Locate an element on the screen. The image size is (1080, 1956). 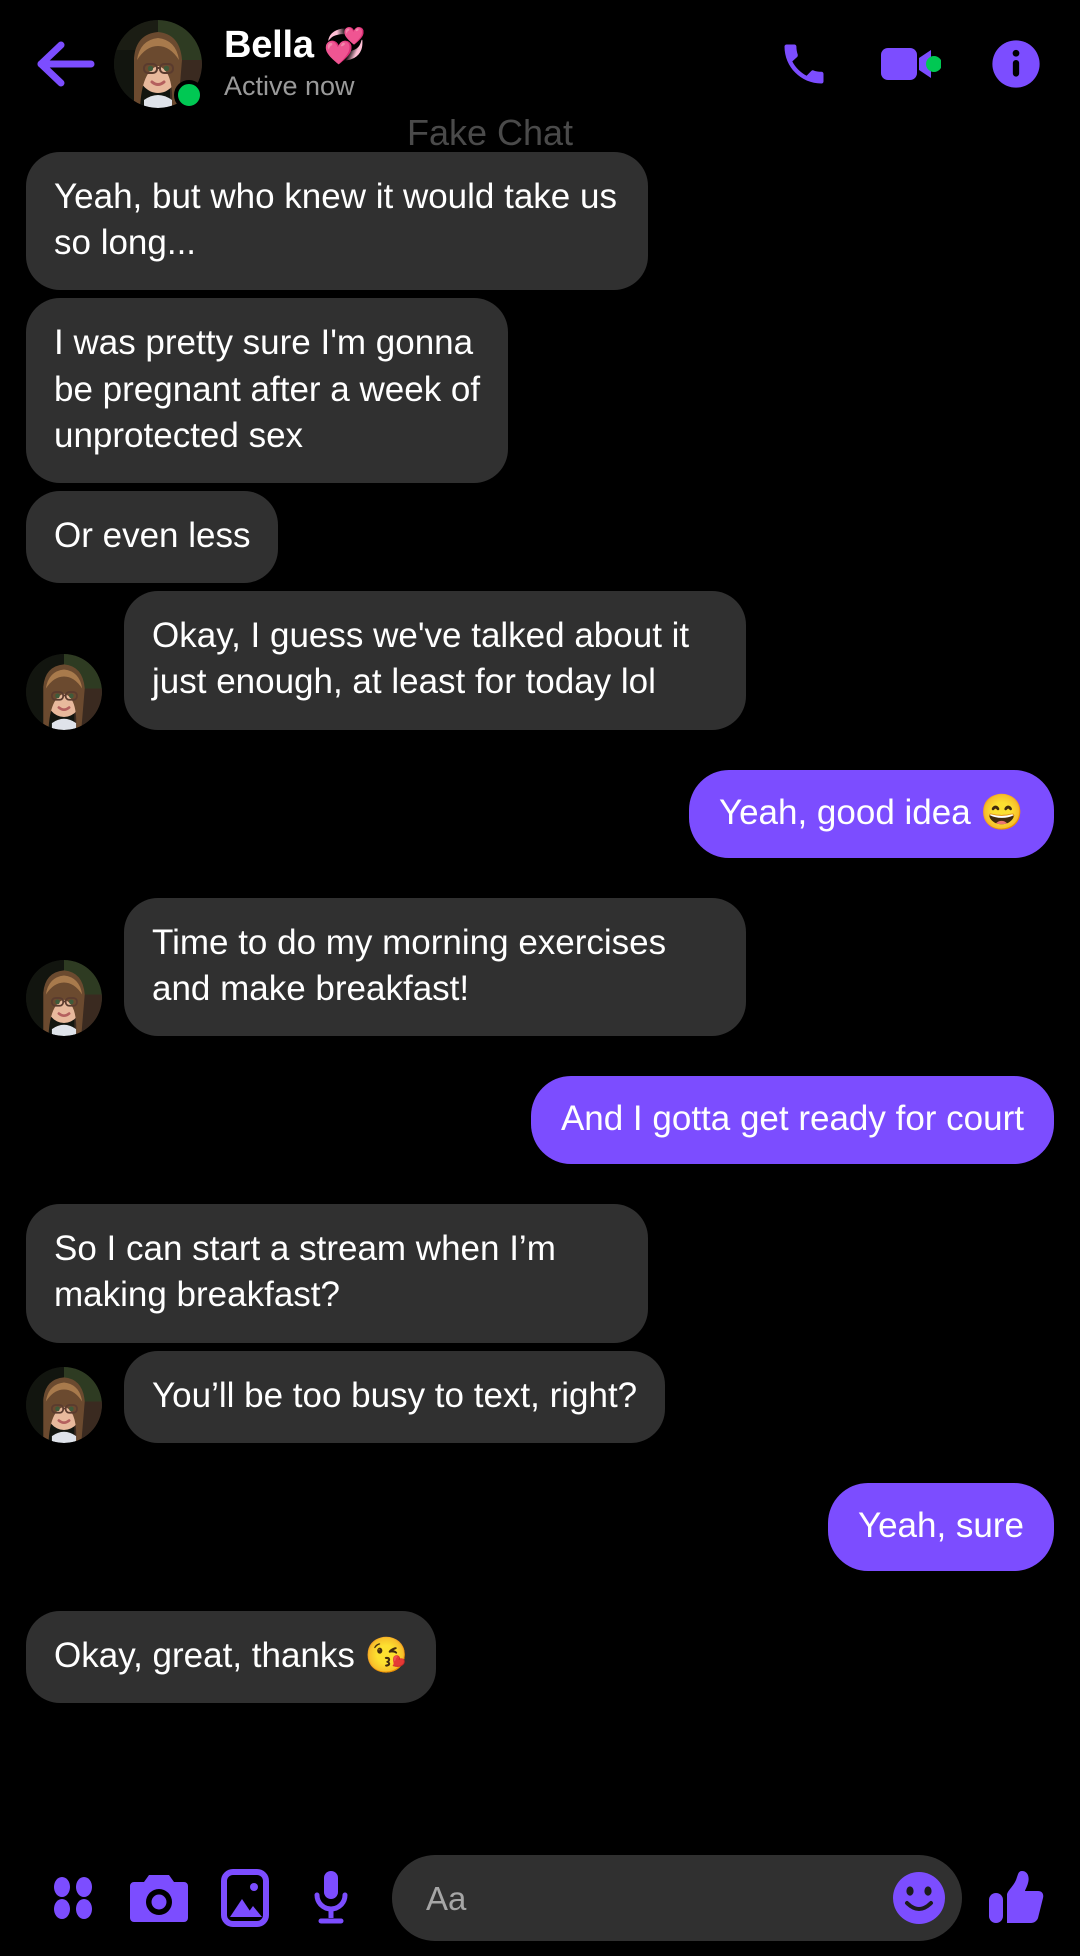
online-status-dot is located at coordinates (189, 95).